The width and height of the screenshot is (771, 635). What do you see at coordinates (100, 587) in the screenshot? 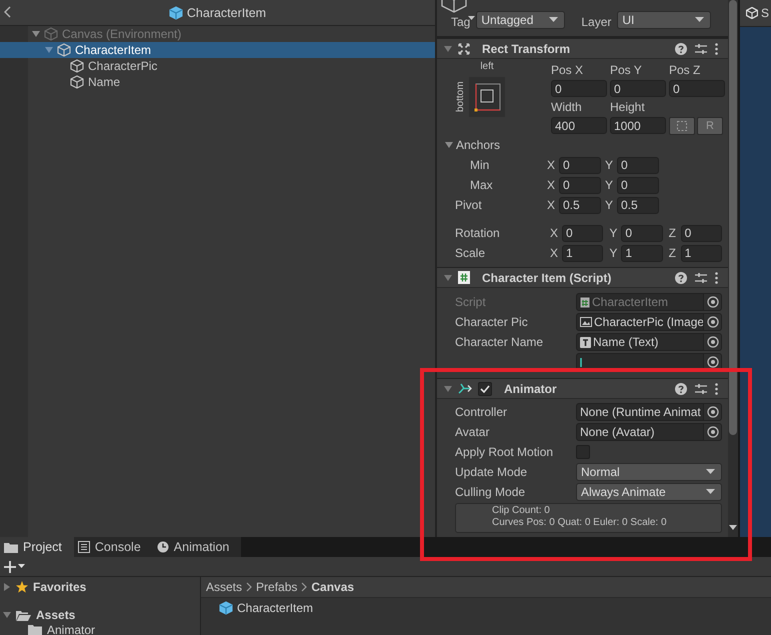
I see `project-tree-item: Favorites` at bounding box center [100, 587].